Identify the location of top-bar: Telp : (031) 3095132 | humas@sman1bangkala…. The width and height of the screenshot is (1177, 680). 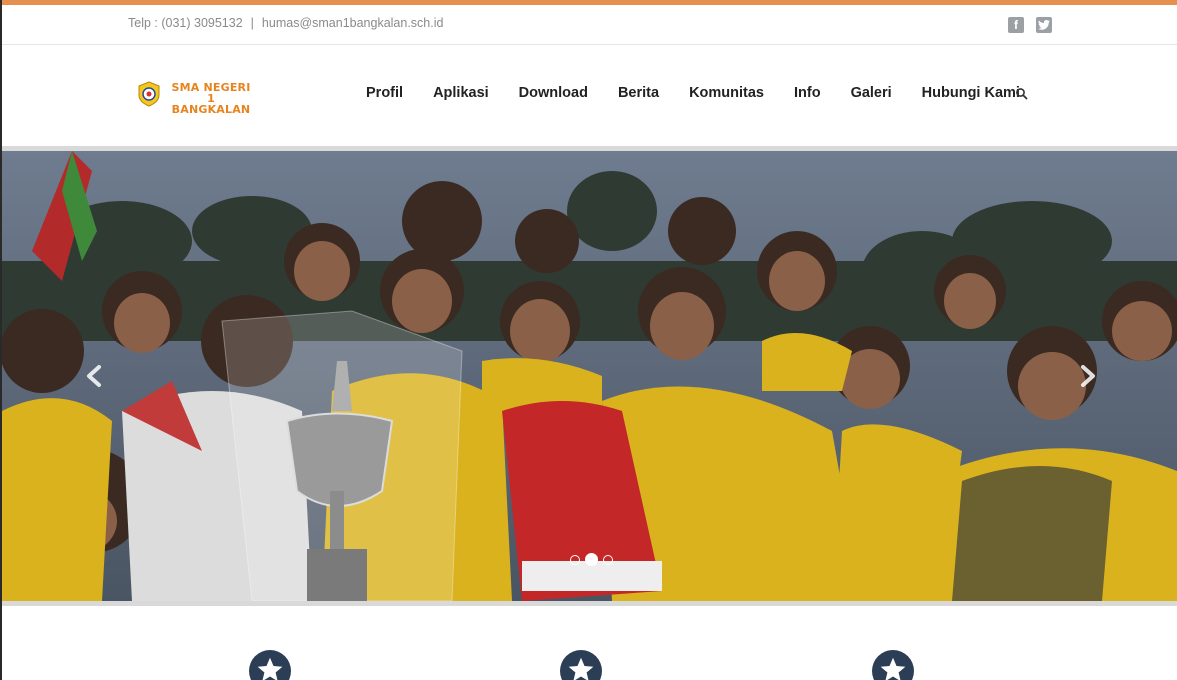
(589, 25).